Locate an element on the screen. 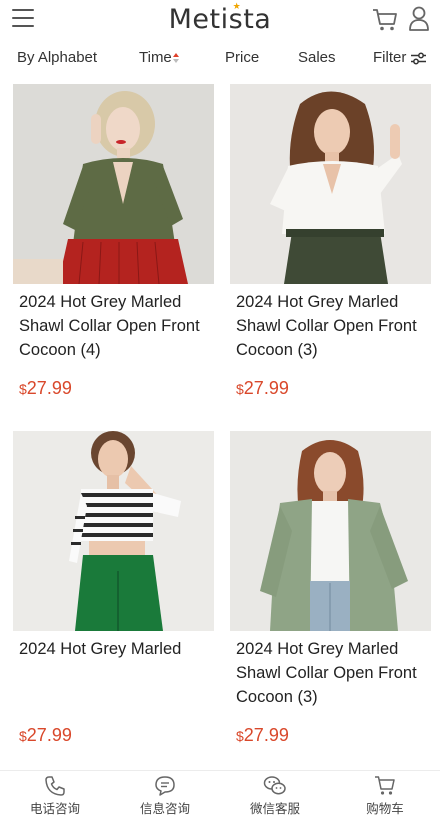  bottom-nav: 电话咨询 信息咨询 微信客服 购物车 is located at coordinates (220, 795).